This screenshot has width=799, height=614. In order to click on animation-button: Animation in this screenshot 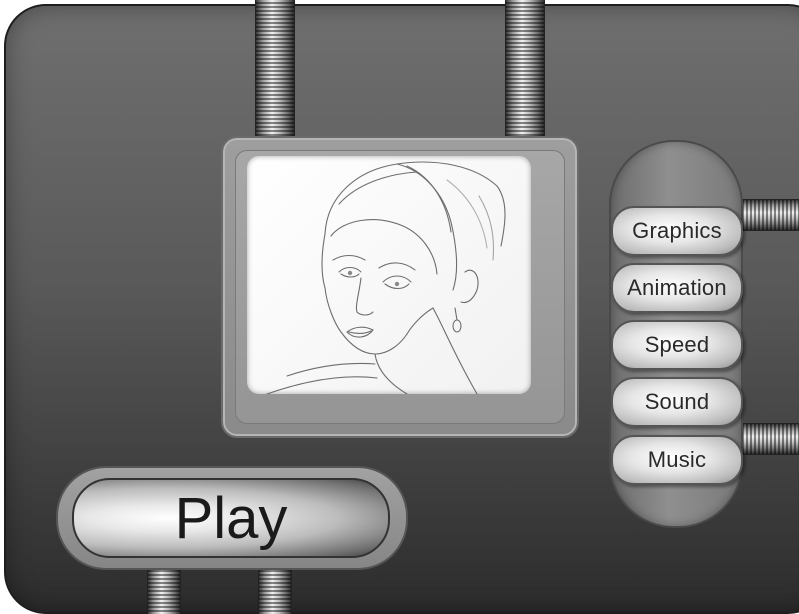, I will do `click(677, 288)`.